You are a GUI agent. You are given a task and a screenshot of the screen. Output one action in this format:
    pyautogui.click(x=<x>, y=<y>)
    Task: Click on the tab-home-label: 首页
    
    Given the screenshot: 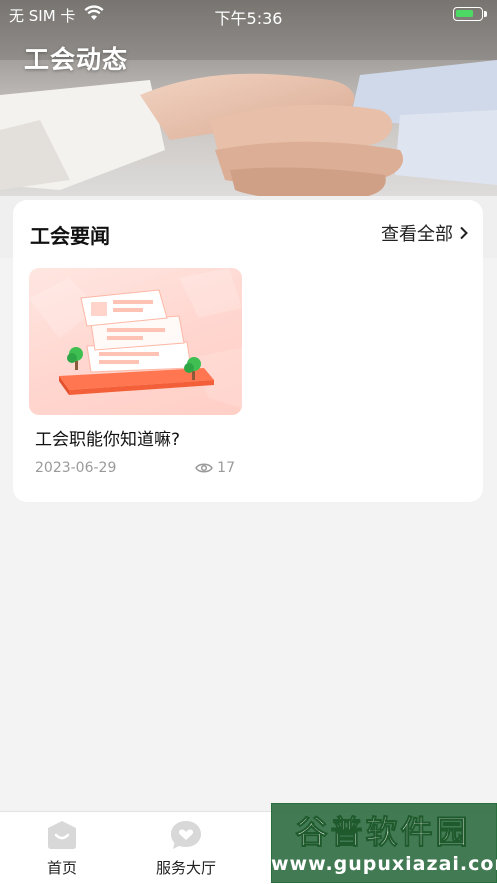 What is the action you would take?
    pyautogui.click(x=61, y=868)
    